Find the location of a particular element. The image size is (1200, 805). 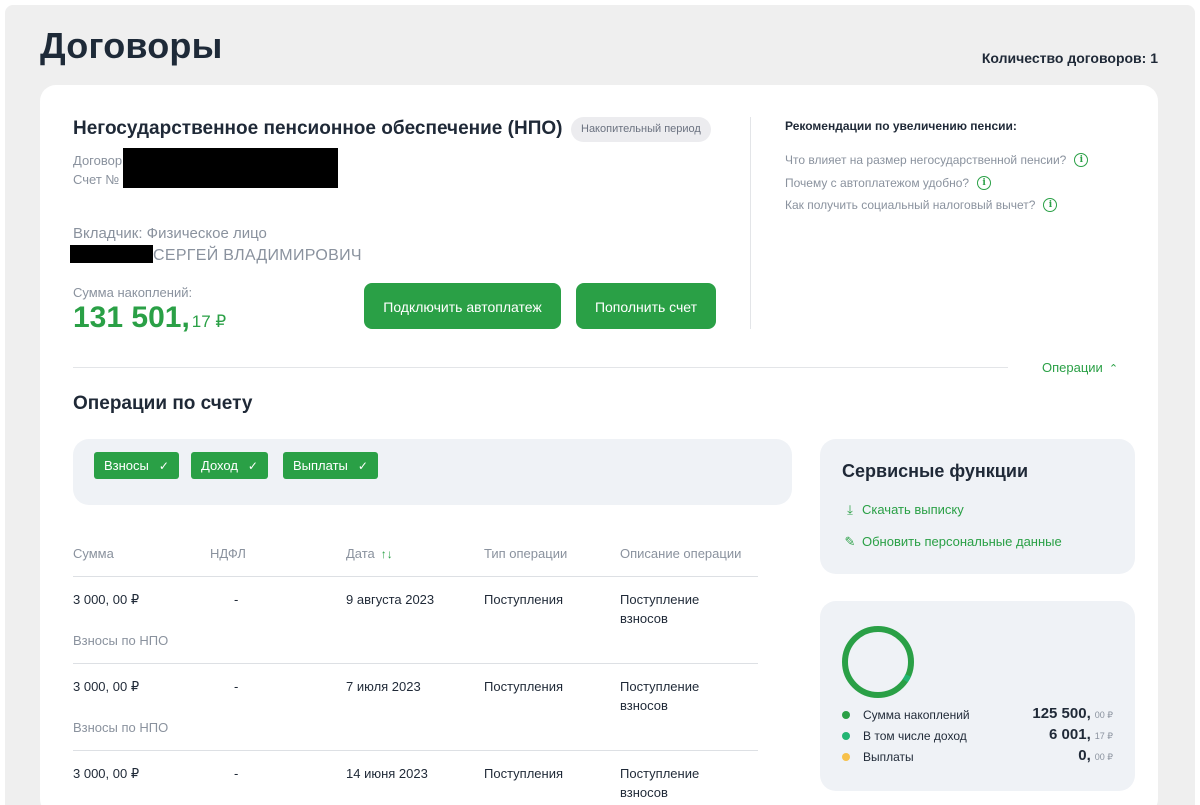

legend-value-accumulation: 125 500, 00 ₽ is located at coordinates (1072, 713).